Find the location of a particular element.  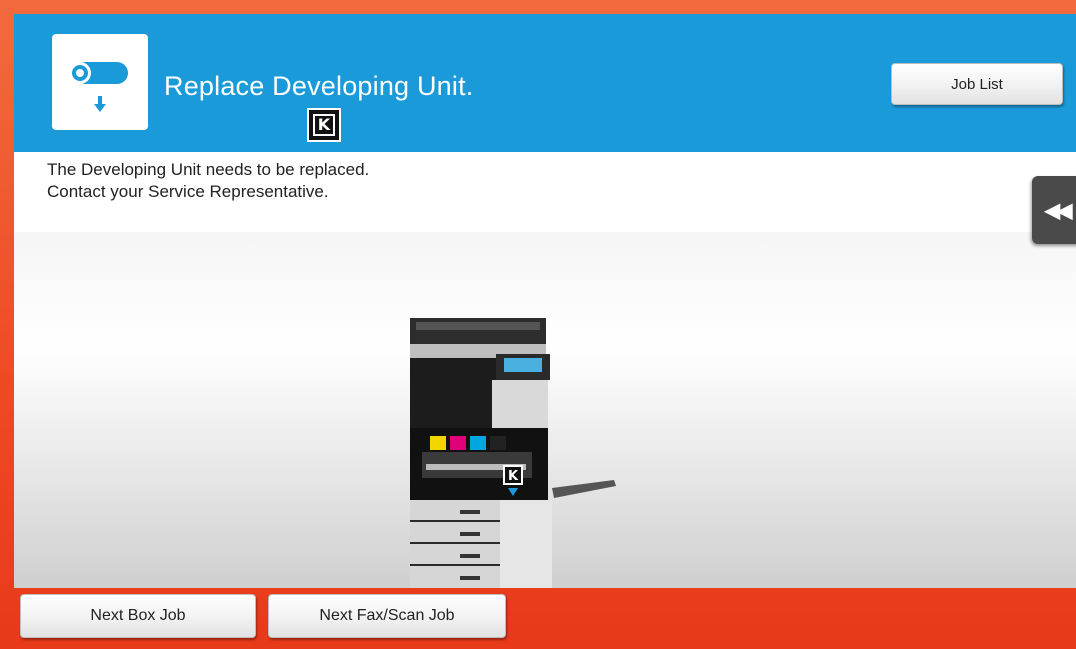

svg-text: K is located at coordinates (513, 476).